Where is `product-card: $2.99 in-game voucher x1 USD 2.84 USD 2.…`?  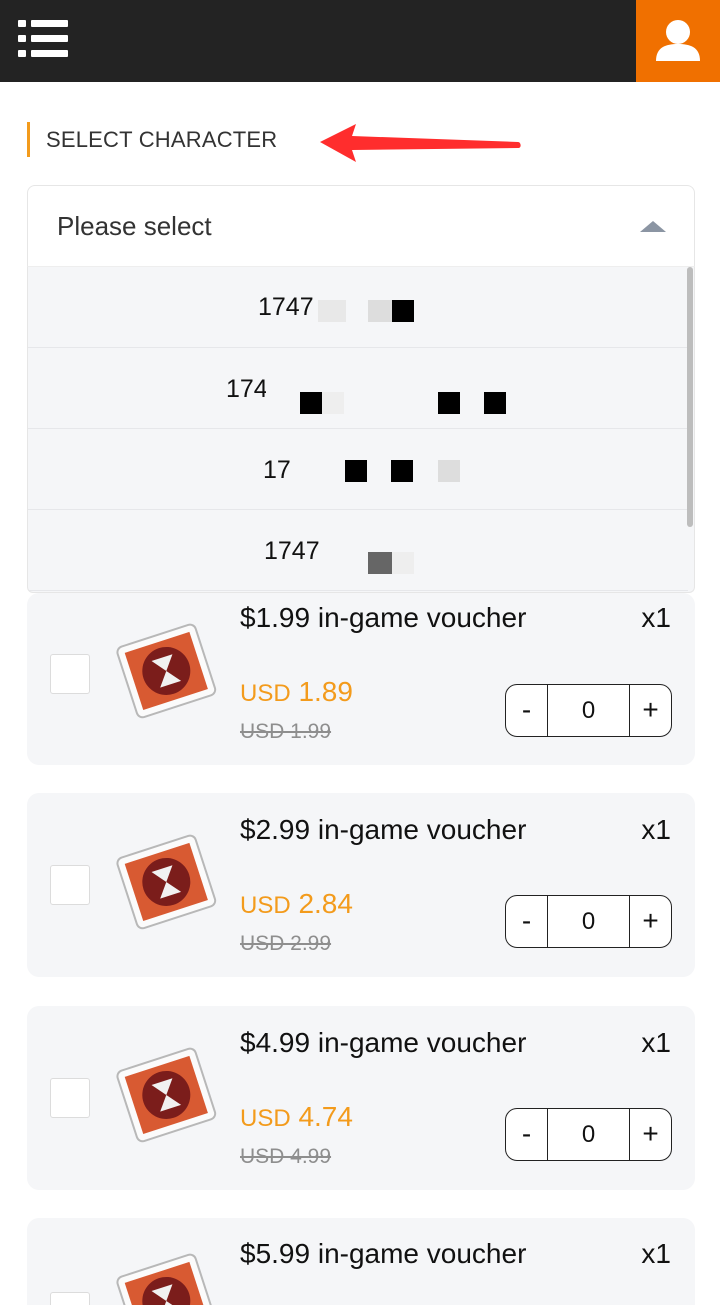 product-card: $2.99 in-game voucher x1 USD 2.84 USD 2.… is located at coordinates (361, 885).